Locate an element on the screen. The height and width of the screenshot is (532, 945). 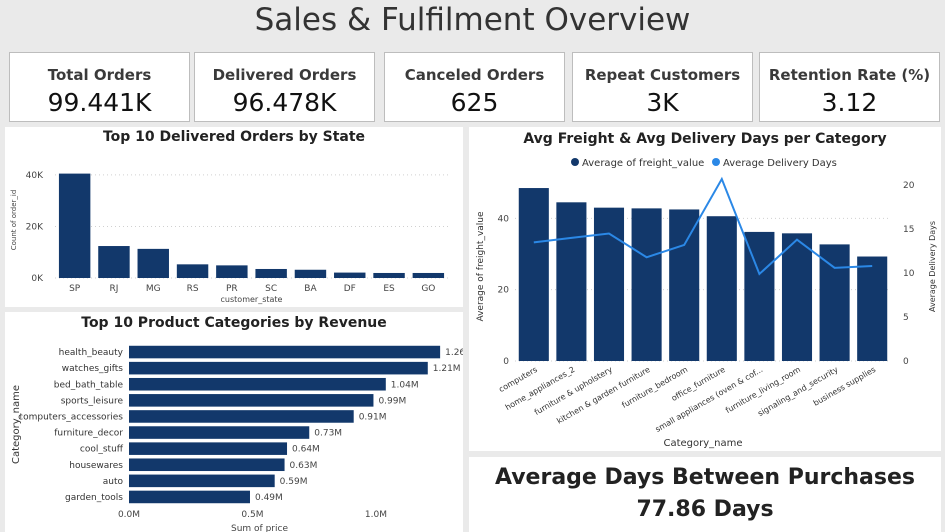
y-tick-label: computers_accessories is located at coordinates (70, 417).